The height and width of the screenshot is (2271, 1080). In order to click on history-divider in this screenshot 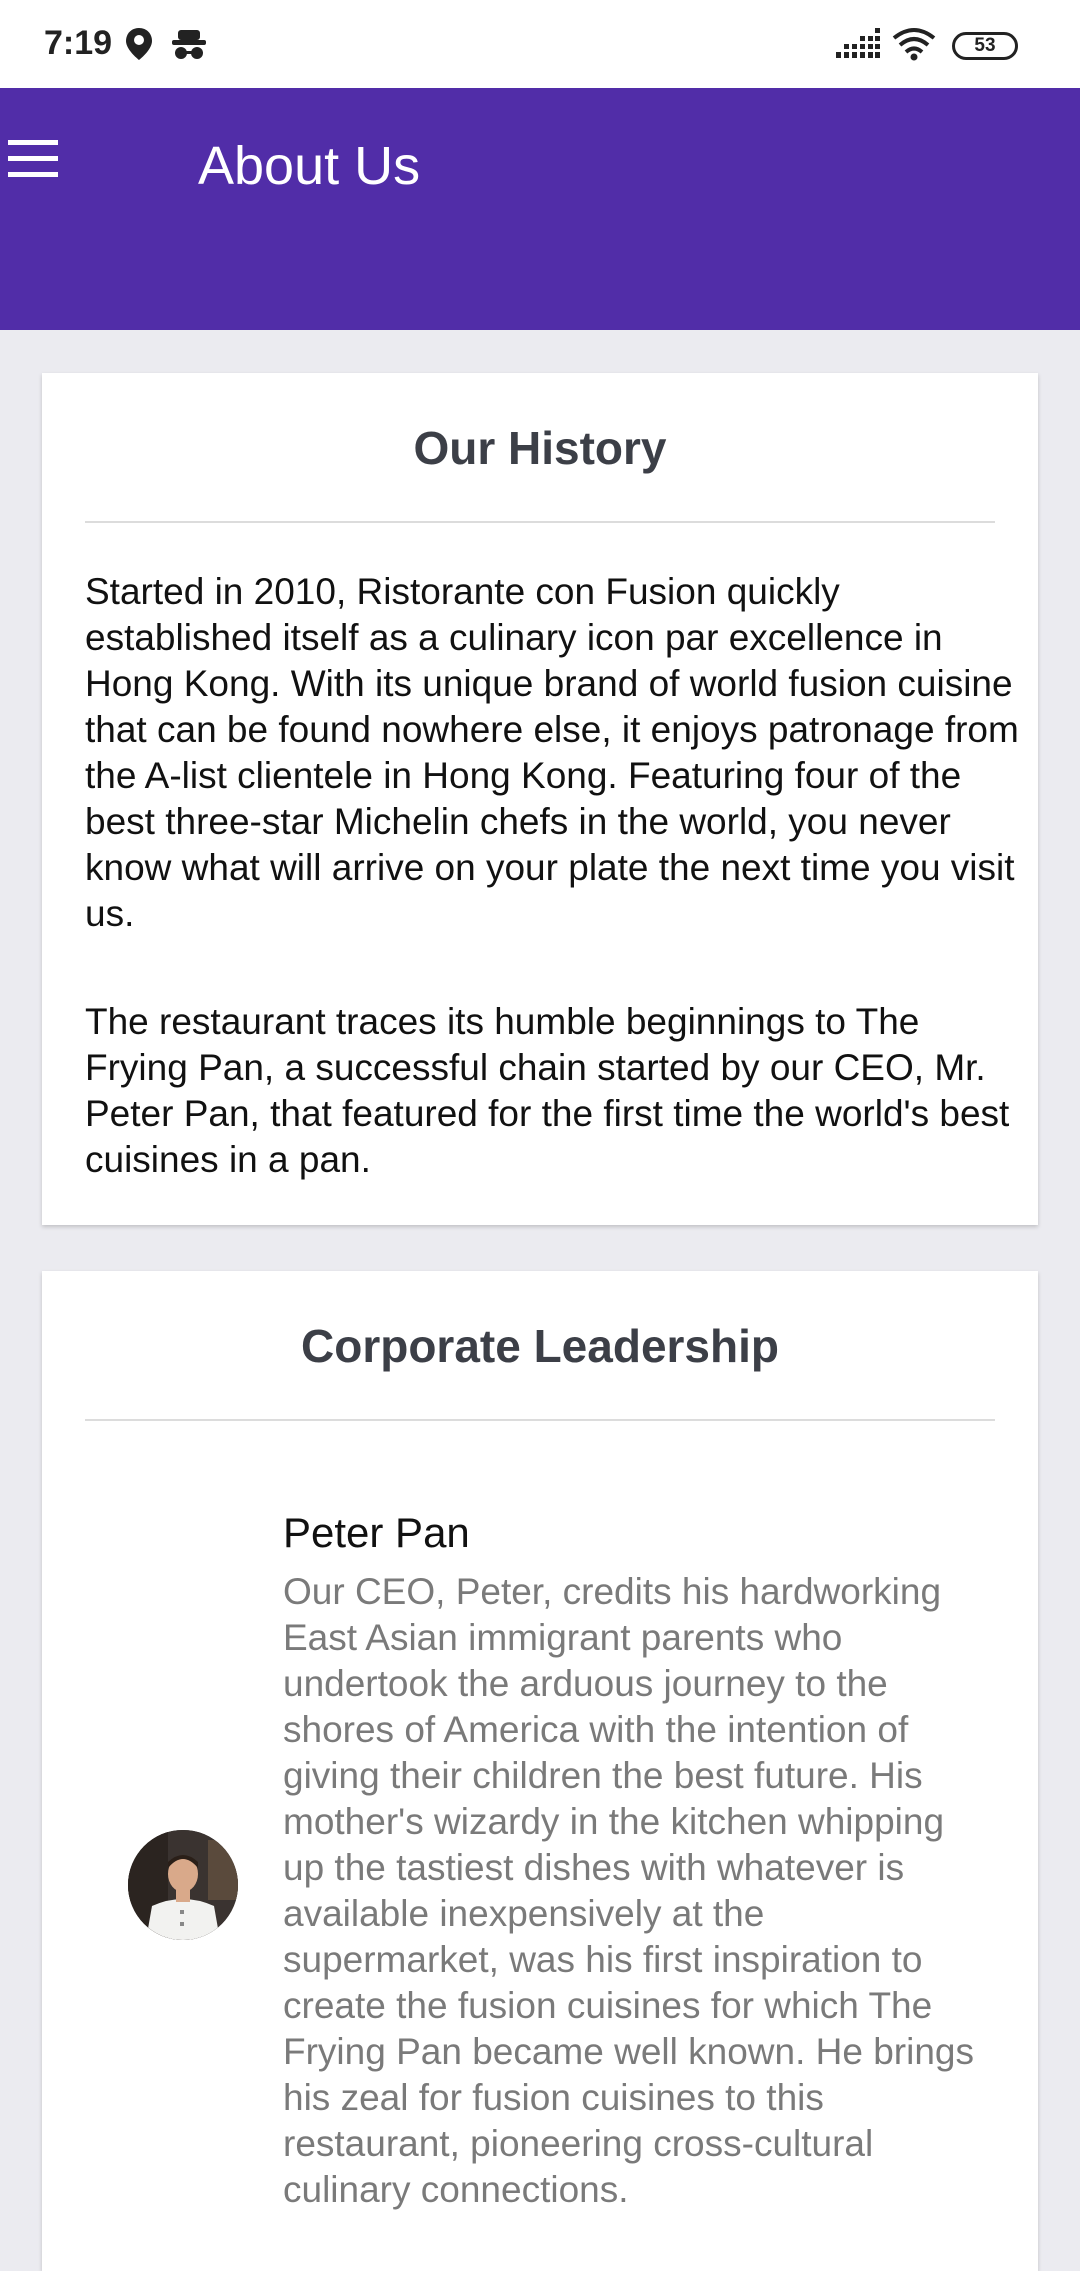, I will do `click(540, 522)`.